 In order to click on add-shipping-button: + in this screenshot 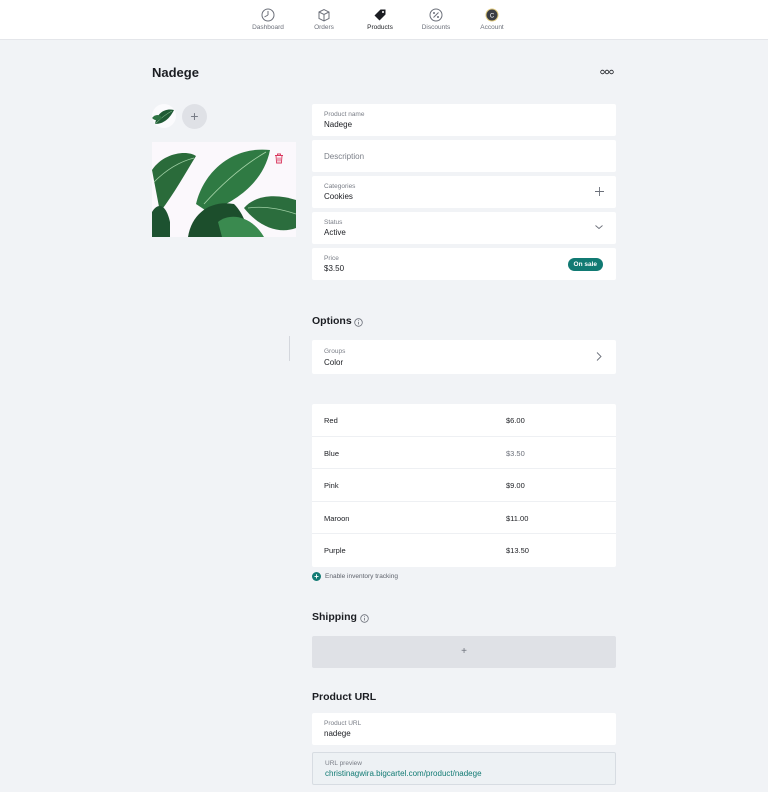, I will do `click(464, 652)`.